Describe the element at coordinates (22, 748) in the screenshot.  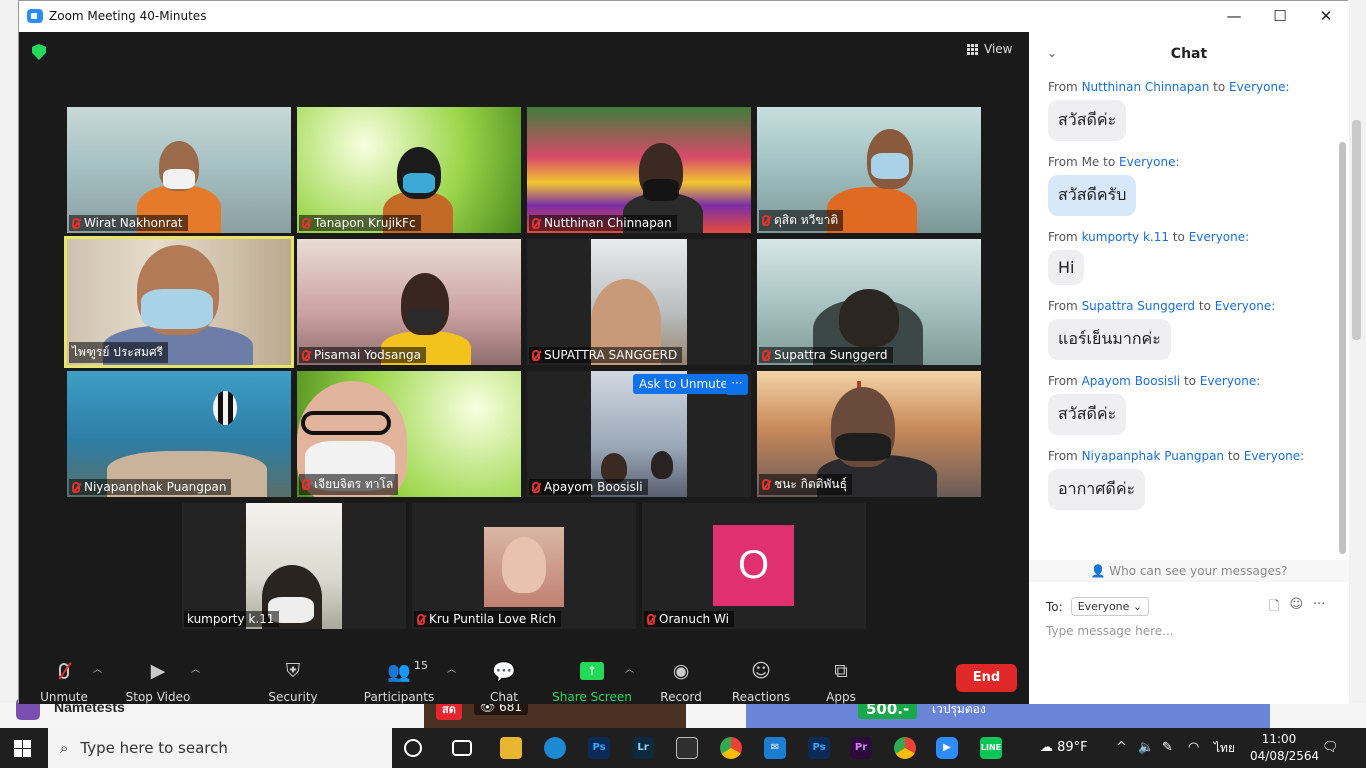
I see `windows-start-icon` at that location.